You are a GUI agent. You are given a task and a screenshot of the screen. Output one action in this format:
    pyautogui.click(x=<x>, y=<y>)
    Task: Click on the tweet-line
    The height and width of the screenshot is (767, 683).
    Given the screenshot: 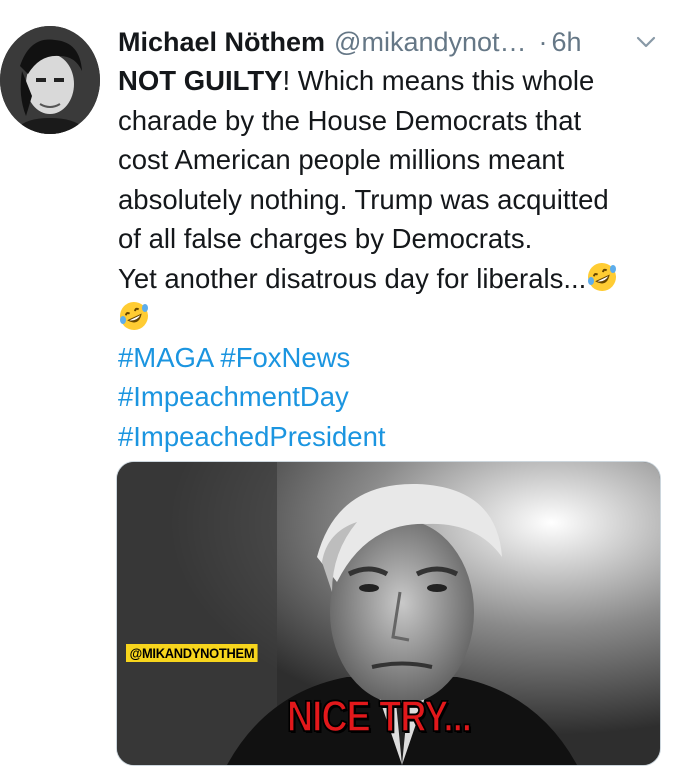 What is the action you would take?
    pyautogui.click(x=398, y=318)
    